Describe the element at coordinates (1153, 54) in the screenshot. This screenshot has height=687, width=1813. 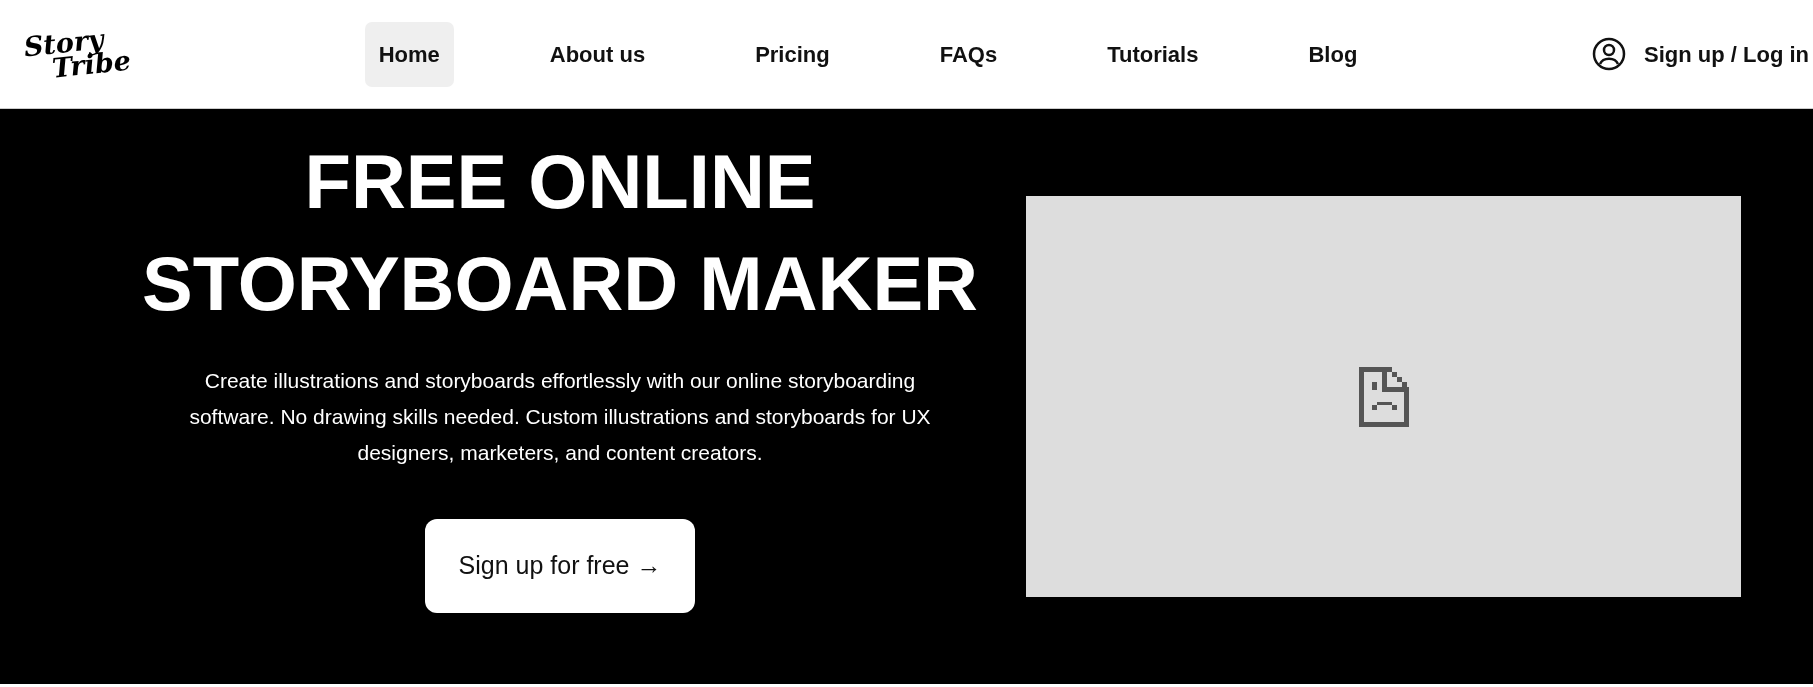
I see `nav-link: Tutorials` at that location.